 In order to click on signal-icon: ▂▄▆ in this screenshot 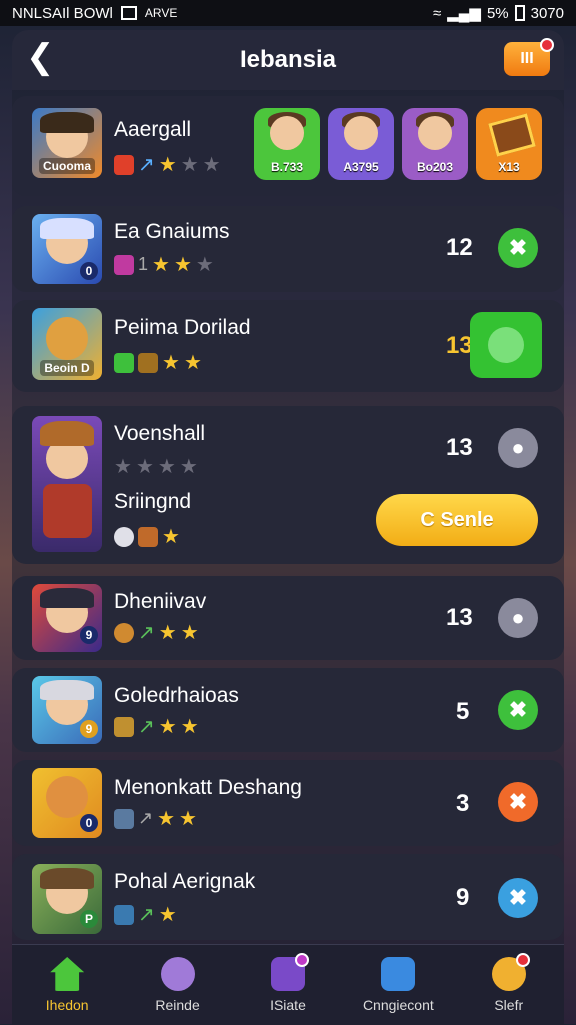, I will do `click(464, 13)`.